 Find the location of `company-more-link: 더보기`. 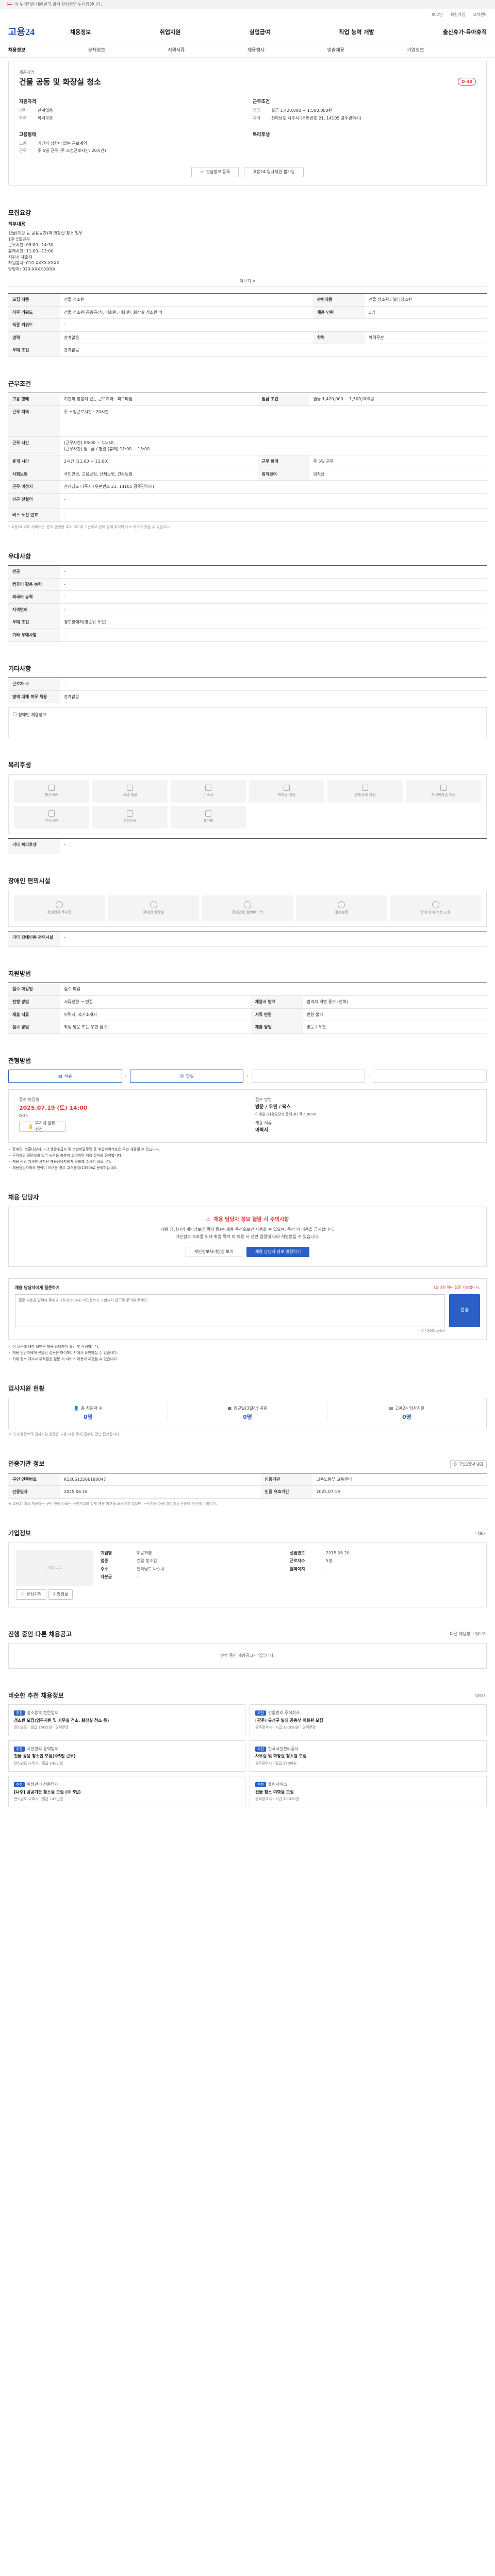

company-more-link: 더보기 is located at coordinates (481, 1534).